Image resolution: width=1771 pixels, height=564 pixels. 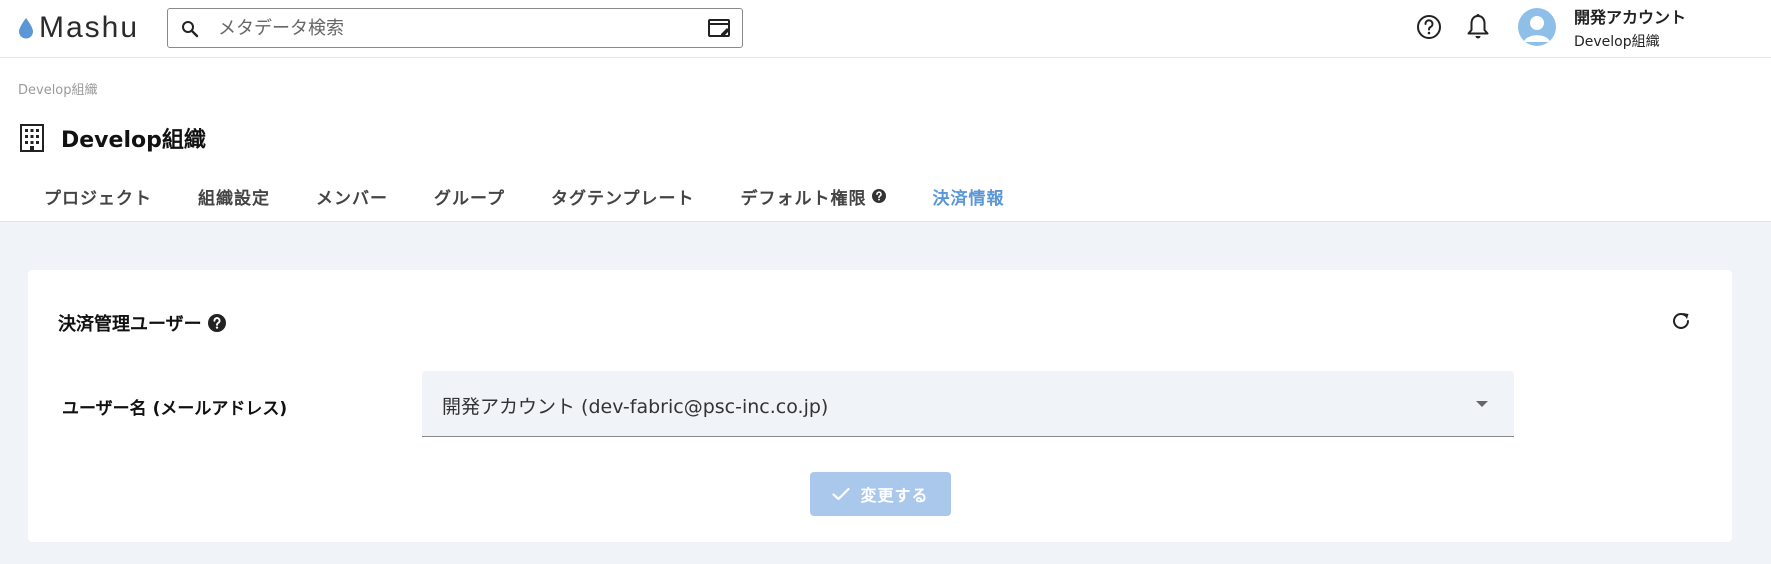 What do you see at coordinates (58, 88) in the screenshot?
I see `breadcrumb: Develop組織` at bounding box center [58, 88].